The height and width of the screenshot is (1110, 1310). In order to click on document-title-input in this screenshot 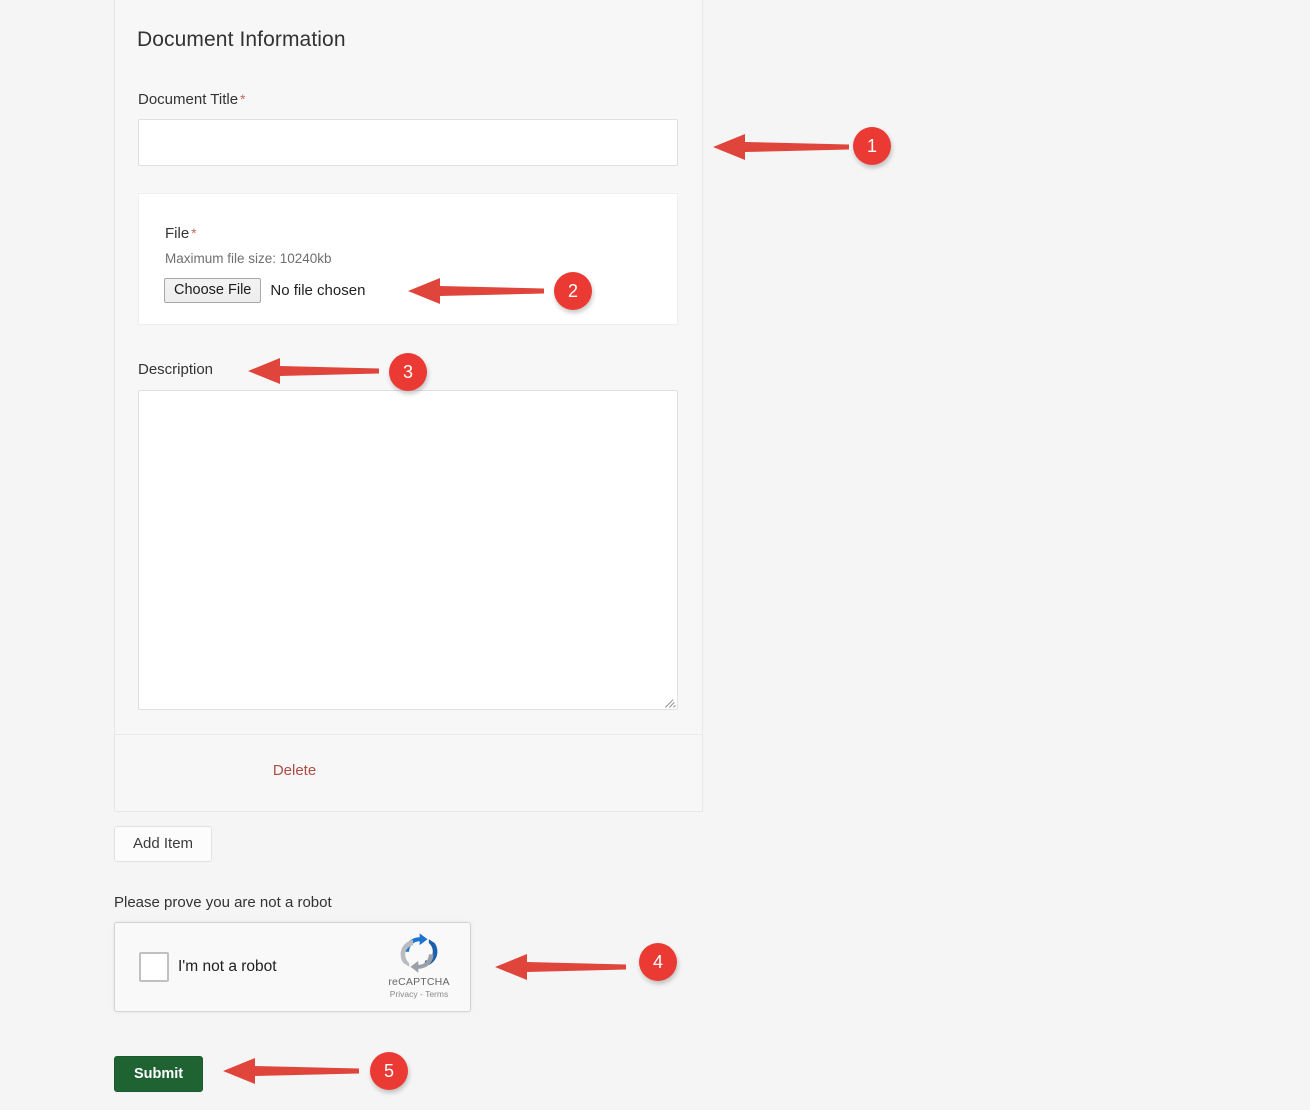, I will do `click(408, 142)`.